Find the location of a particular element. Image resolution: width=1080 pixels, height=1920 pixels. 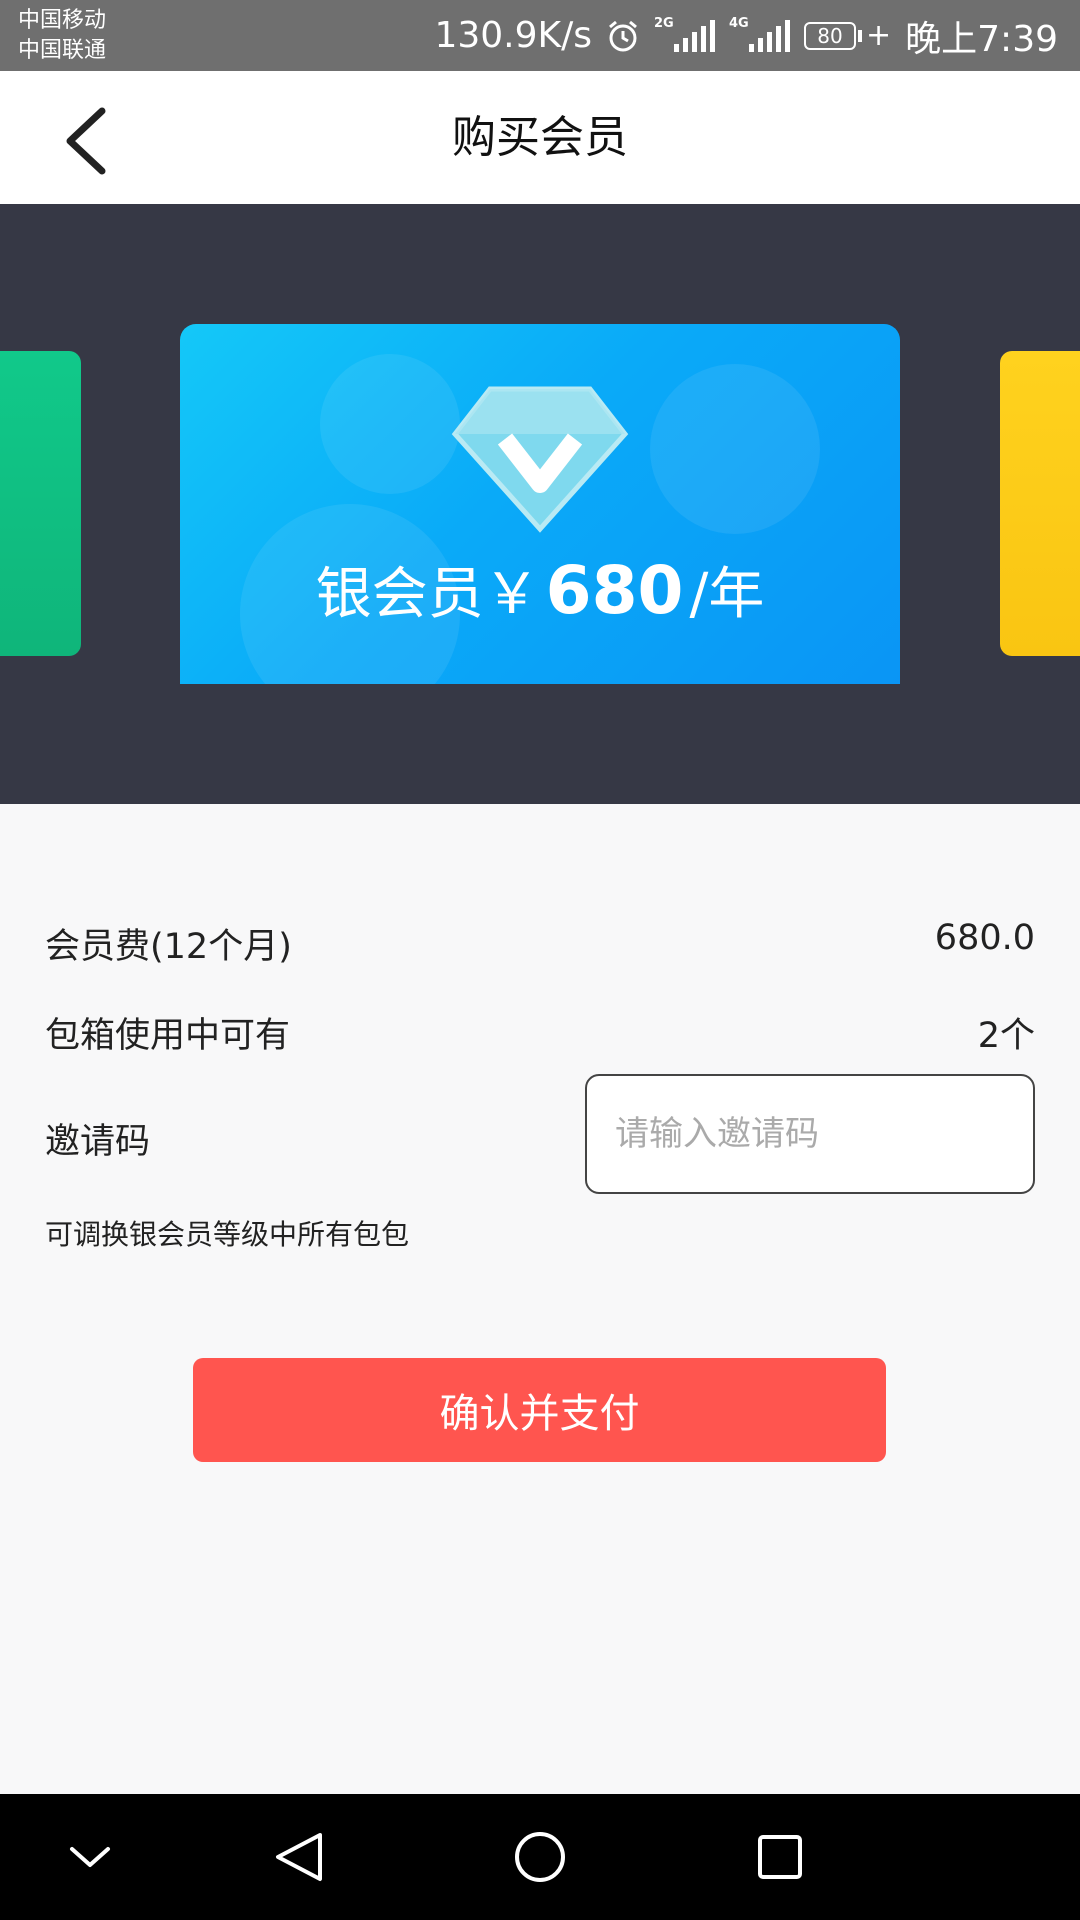

nav-hide-button is located at coordinates (90, 1857).